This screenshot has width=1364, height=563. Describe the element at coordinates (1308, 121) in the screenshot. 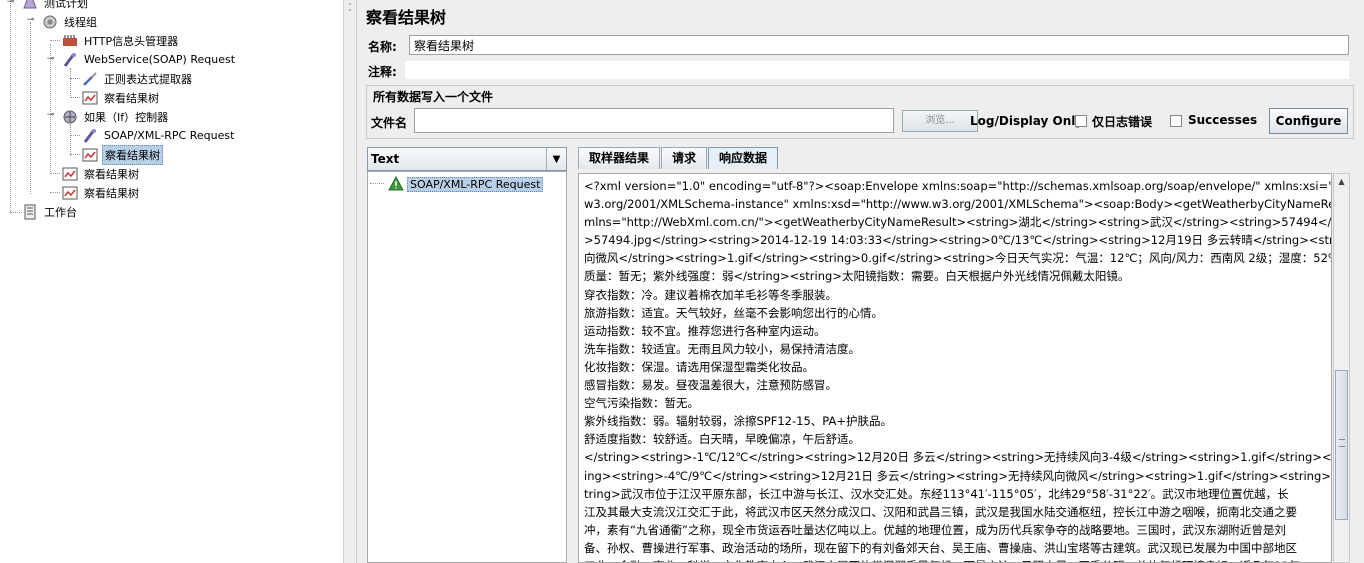

I see `configure-button: Configure` at that location.